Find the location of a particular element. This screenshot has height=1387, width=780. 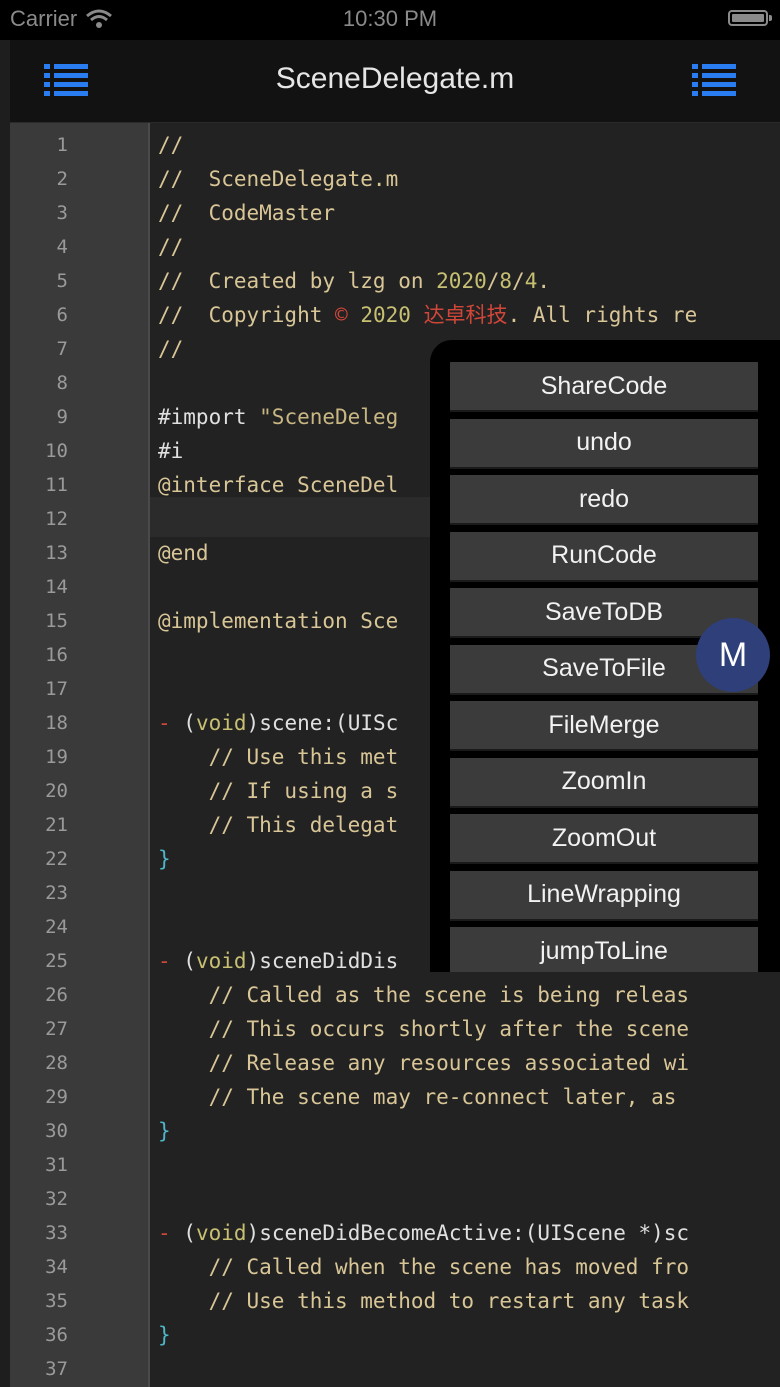

code-token: // Use this met is located at coordinates (278, 757).